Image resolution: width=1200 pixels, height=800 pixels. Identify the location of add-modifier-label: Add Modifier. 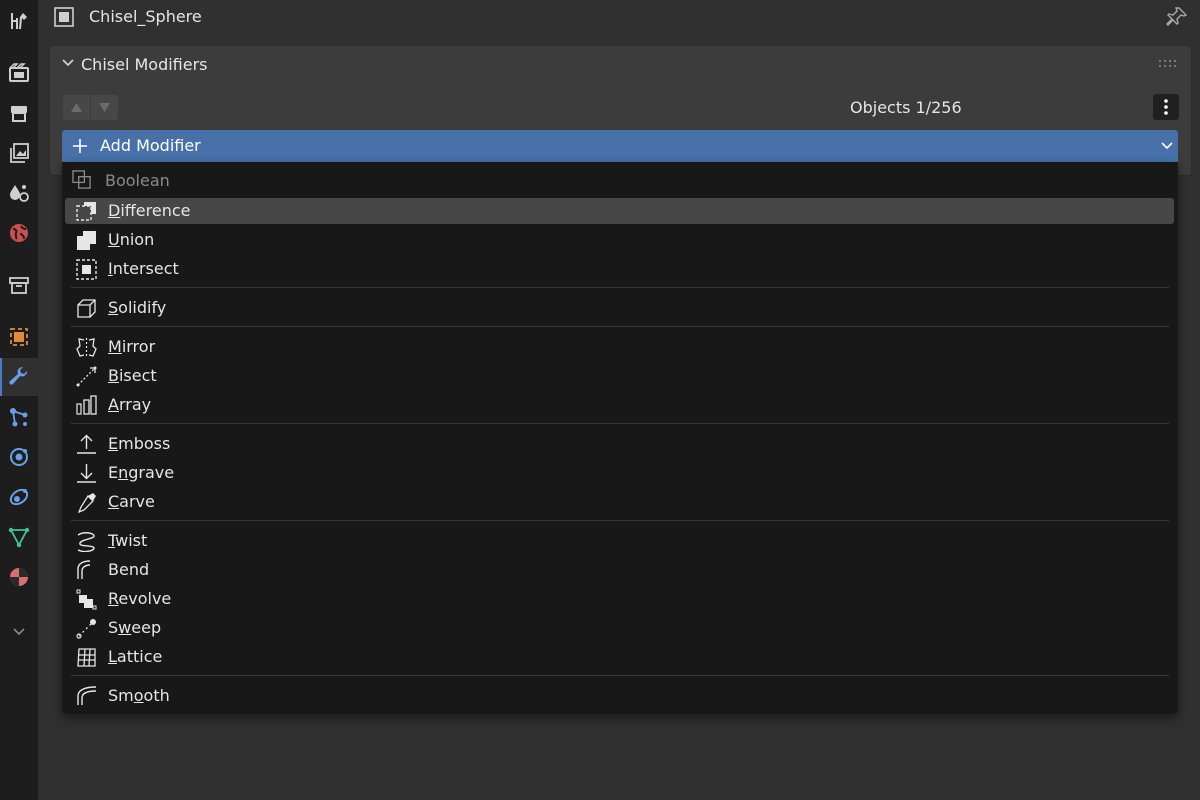
(150, 145).